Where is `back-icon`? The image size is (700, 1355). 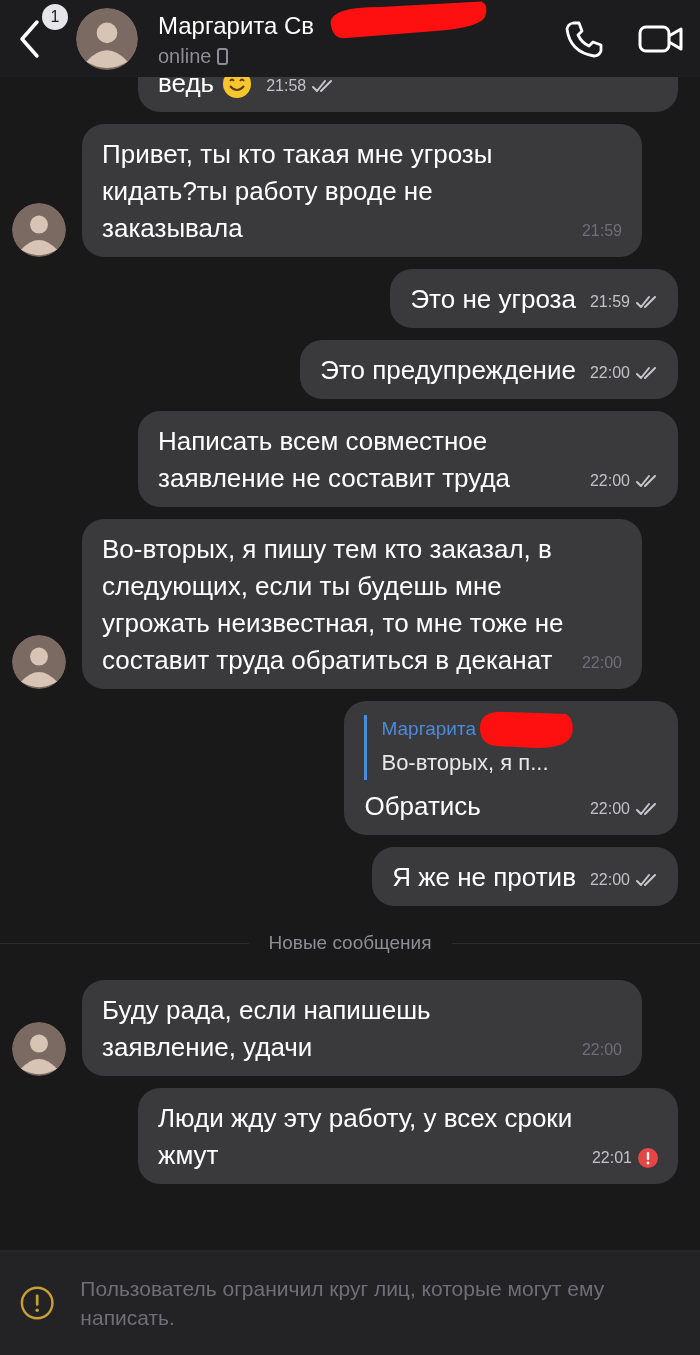 back-icon is located at coordinates (29, 38).